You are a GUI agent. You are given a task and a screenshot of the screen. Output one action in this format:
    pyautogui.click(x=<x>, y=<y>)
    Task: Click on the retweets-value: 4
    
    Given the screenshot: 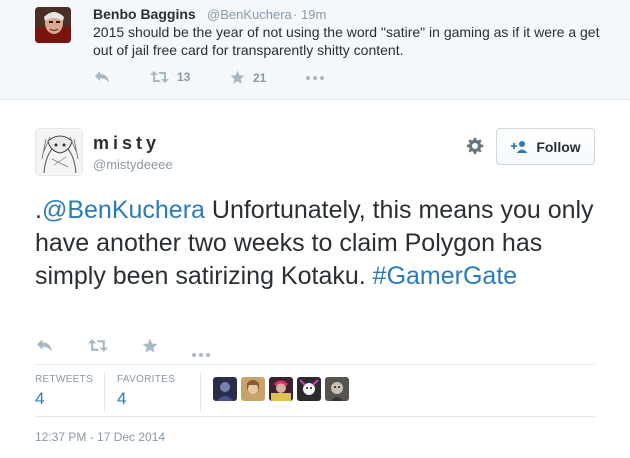 What is the action you would take?
    pyautogui.click(x=40, y=398)
    